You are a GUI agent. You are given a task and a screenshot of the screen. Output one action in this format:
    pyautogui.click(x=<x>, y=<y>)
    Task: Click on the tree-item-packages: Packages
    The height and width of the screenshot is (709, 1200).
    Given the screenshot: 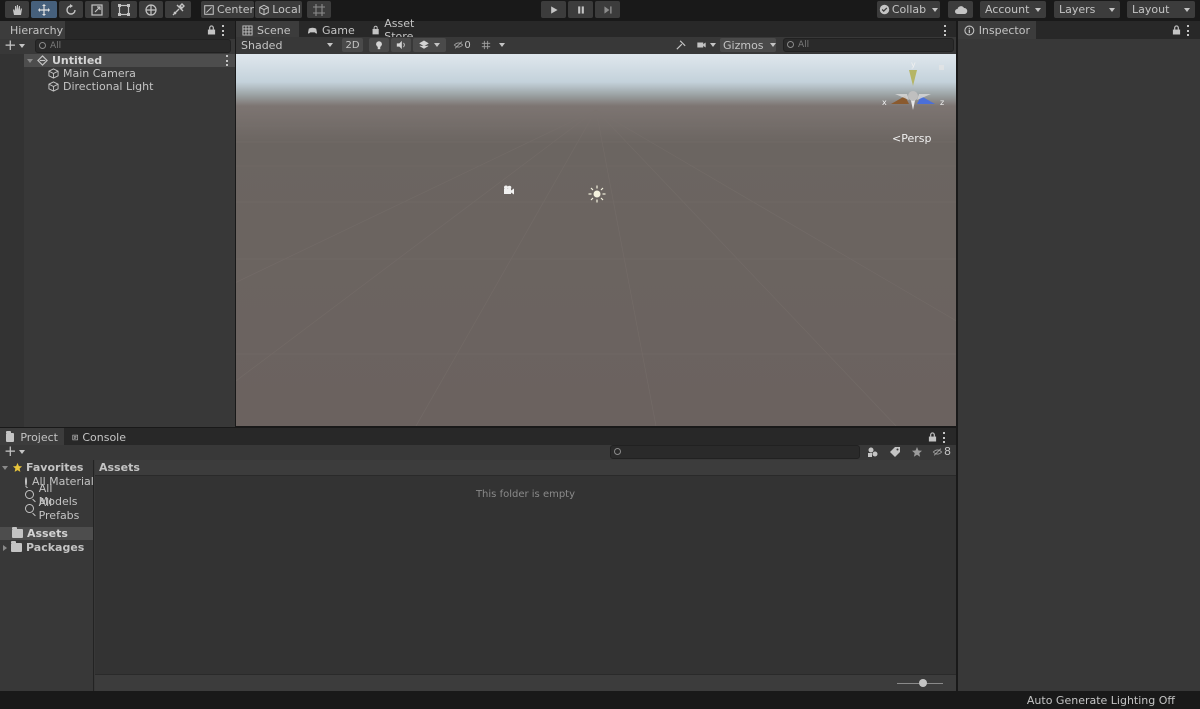 What is the action you would take?
    pyautogui.click(x=43, y=547)
    